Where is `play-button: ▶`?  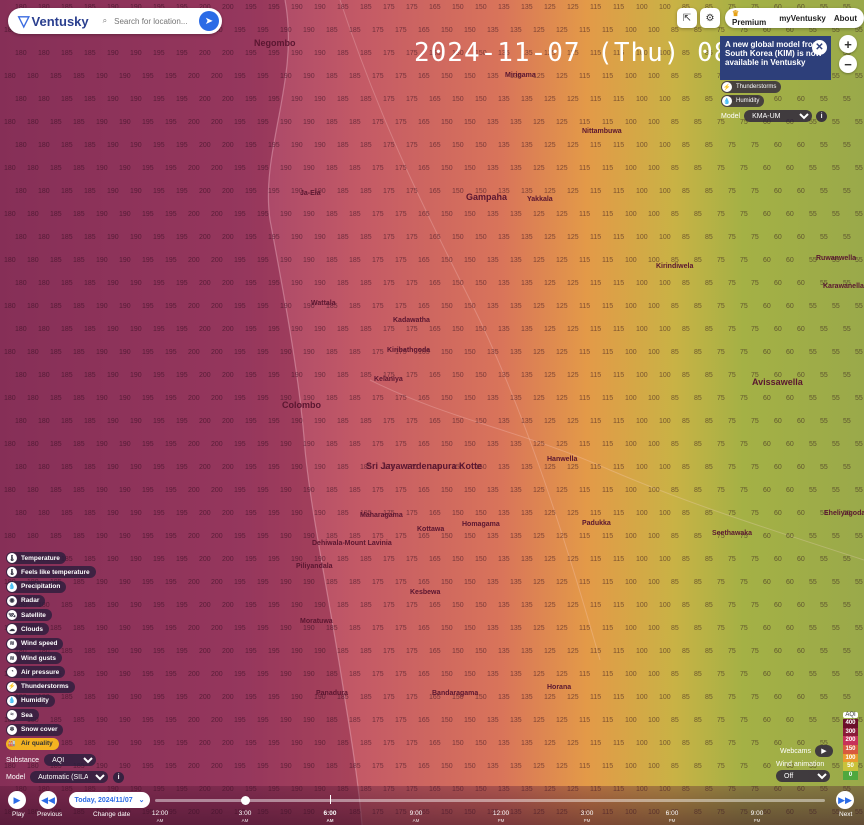
play-button: ▶ is located at coordinates (17, 800).